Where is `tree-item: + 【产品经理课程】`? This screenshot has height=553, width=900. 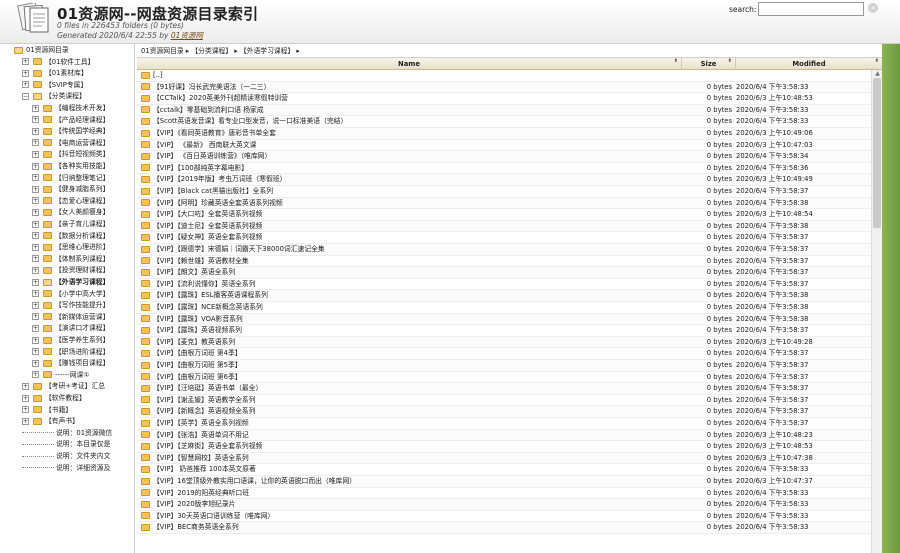
tree-item: + 【产品经理课程】 is located at coordinates (70, 121).